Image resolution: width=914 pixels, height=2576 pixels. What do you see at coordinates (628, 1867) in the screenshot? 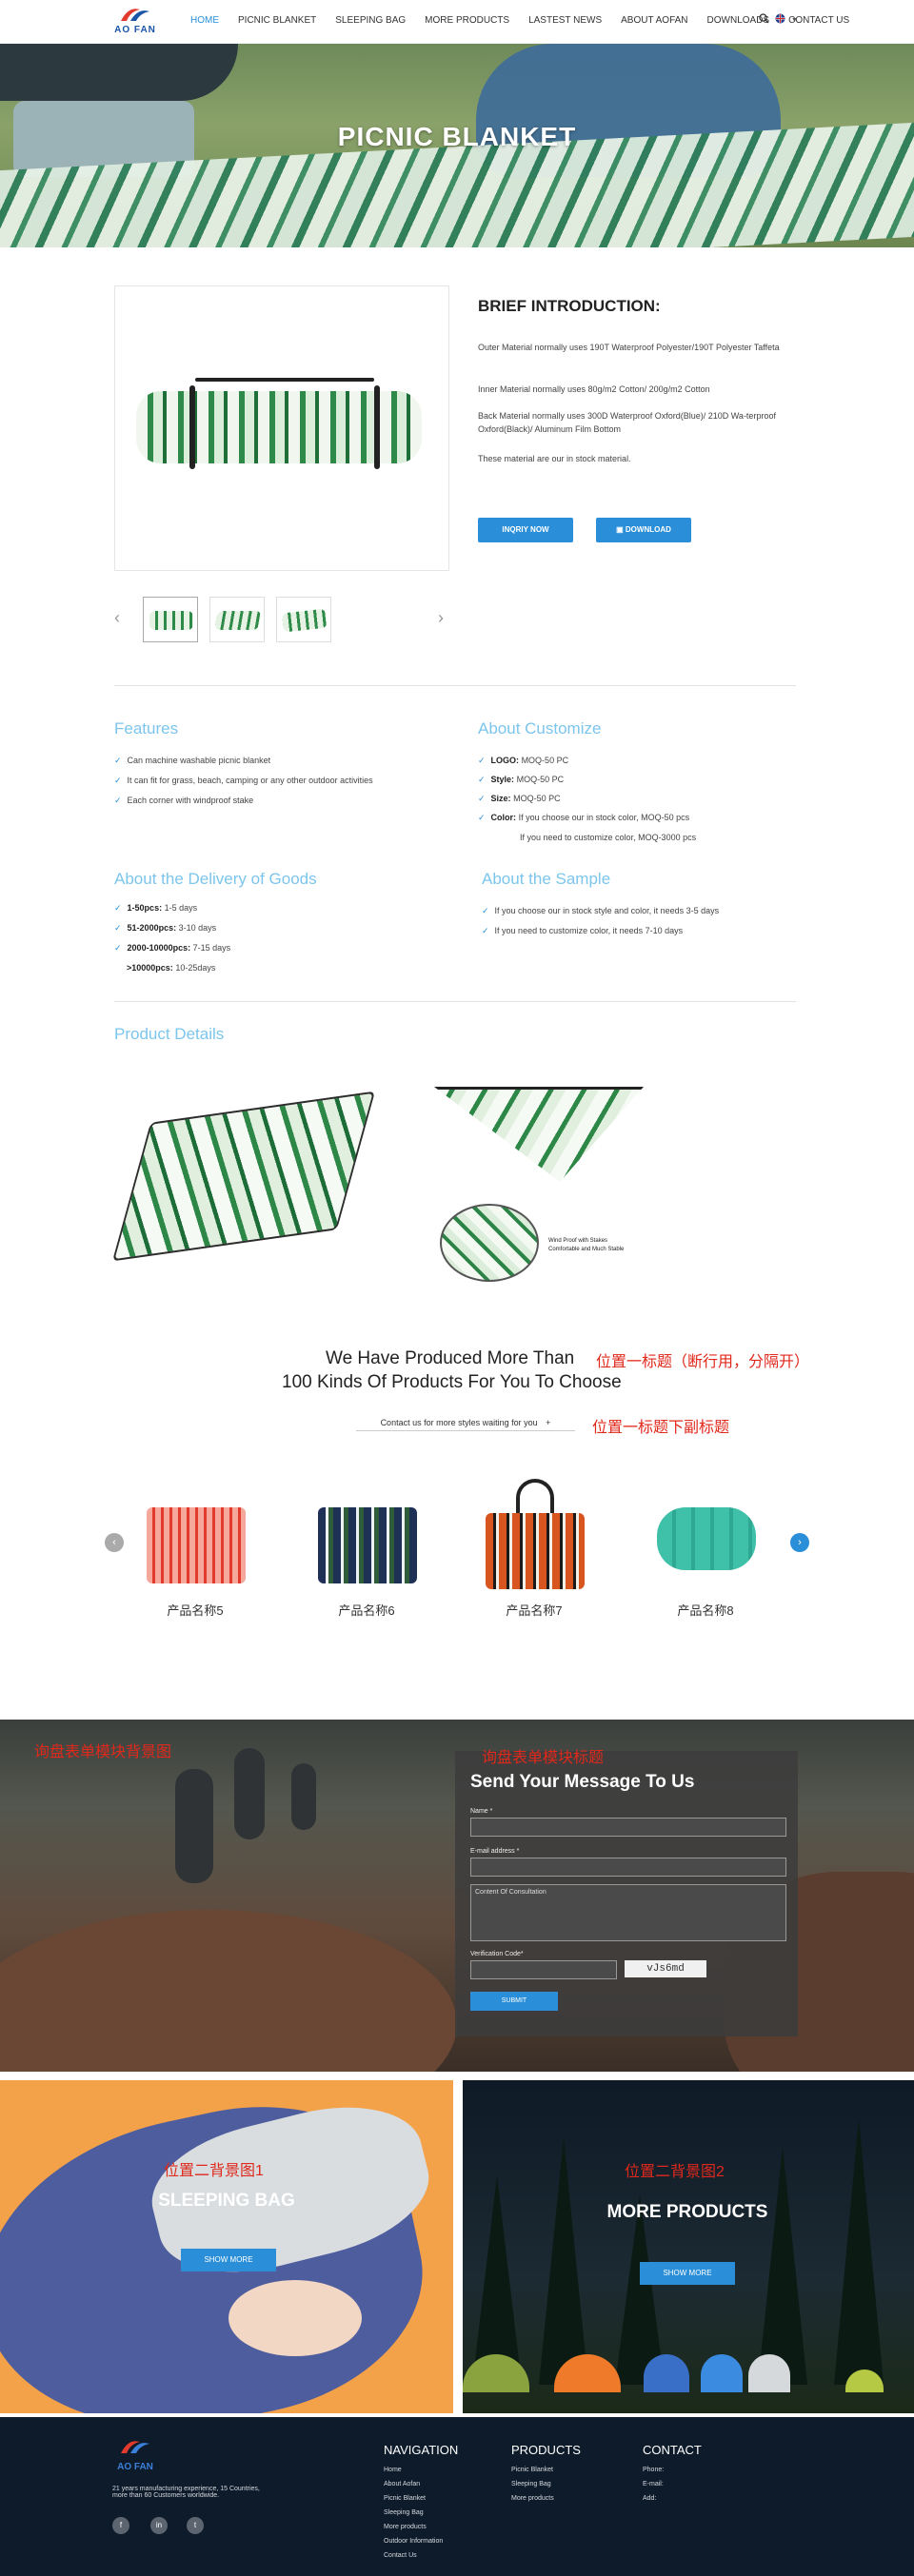
I see `email-field` at bounding box center [628, 1867].